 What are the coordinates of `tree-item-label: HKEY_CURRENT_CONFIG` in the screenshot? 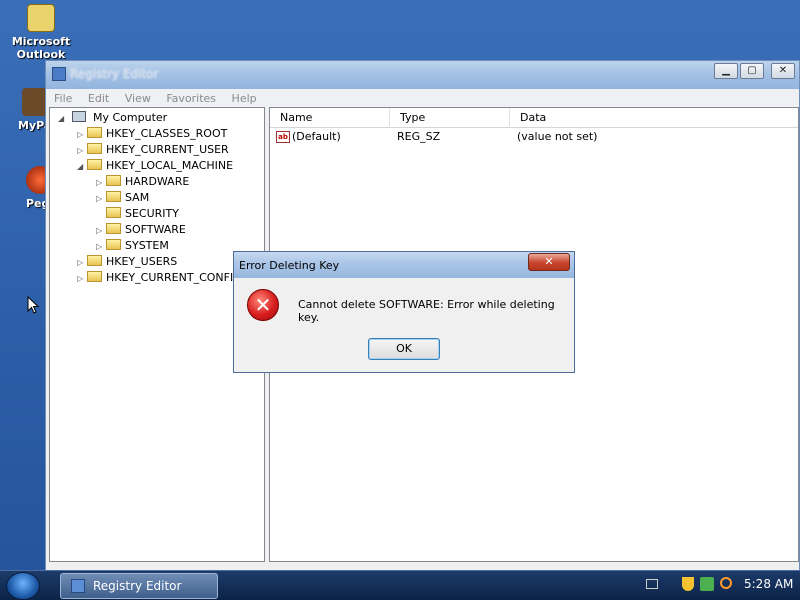 It's located at (174, 277).